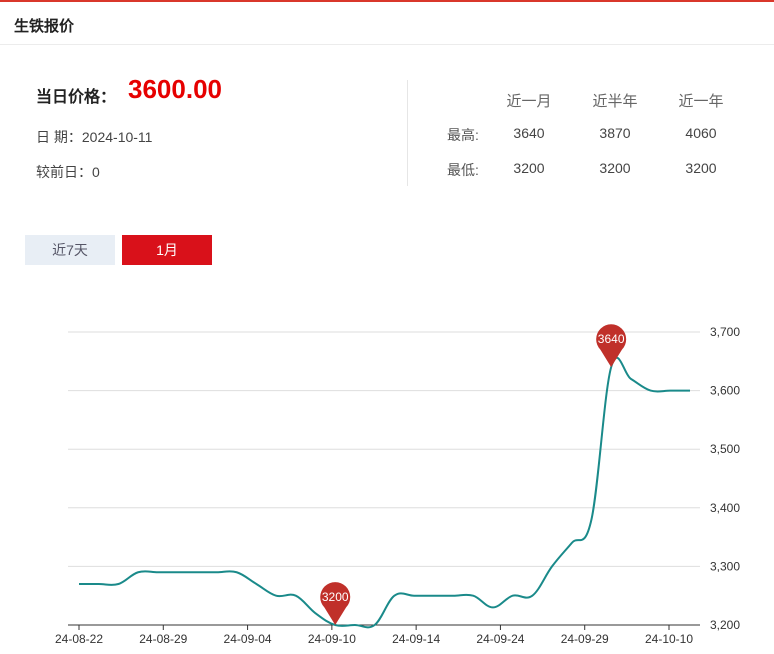 This screenshot has height=654, width=774. What do you see at coordinates (669, 639) in the screenshot?
I see `x-tick-label: 24-10-10` at bounding box center [669, 639].